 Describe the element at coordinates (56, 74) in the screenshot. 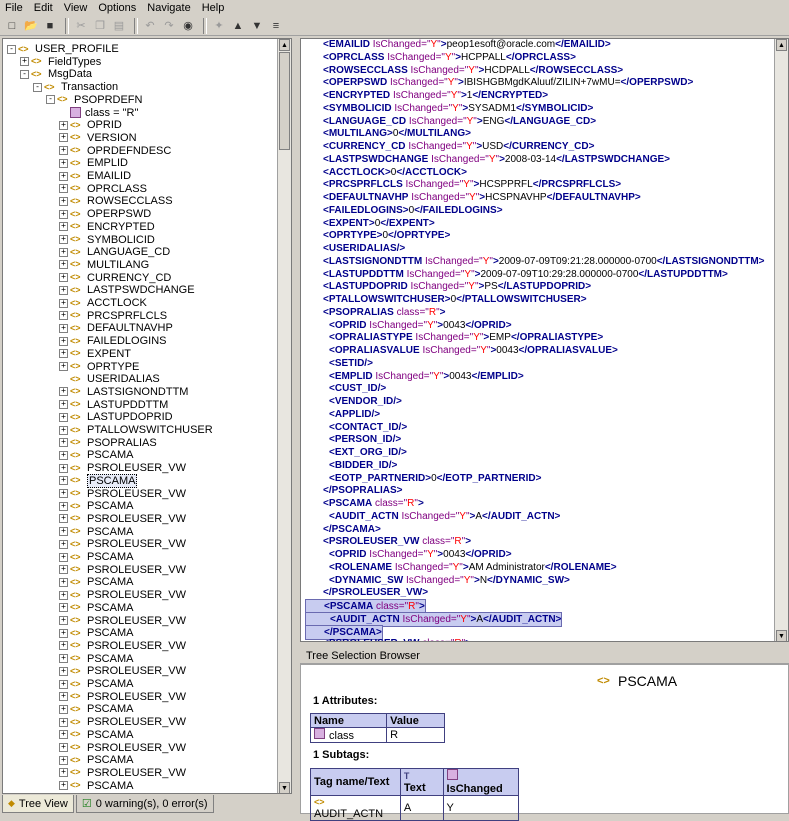

I see `tree-node: -<>MsgData` at that location.